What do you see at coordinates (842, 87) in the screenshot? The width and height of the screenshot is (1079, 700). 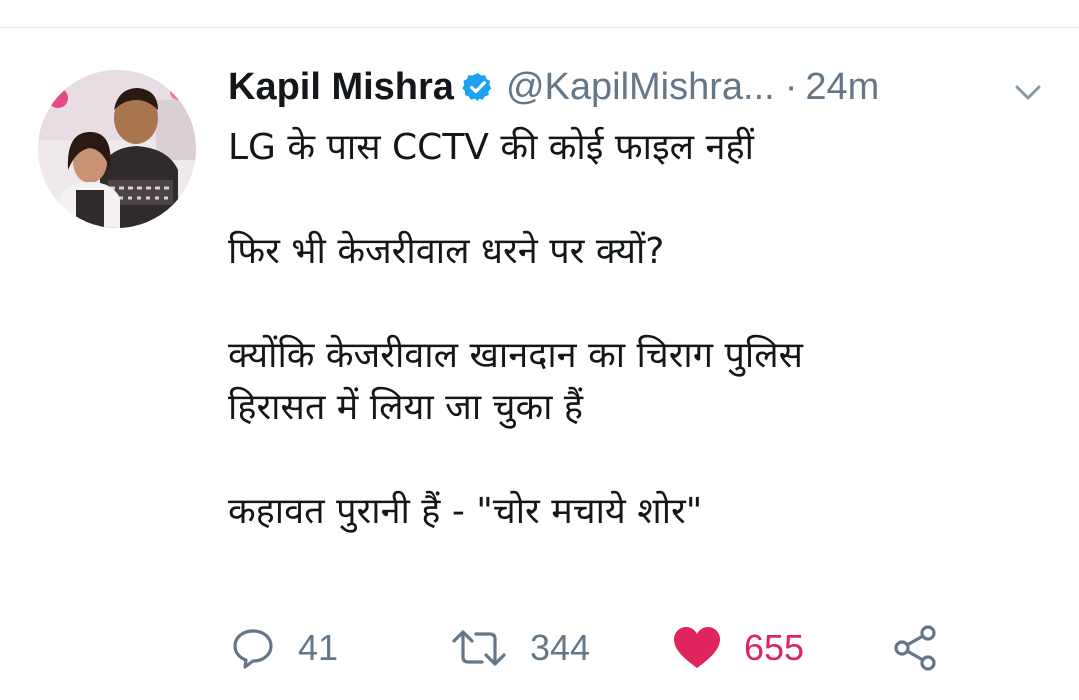 I see `tweet-timestamp: 24m` at bounding box center [842, 87].